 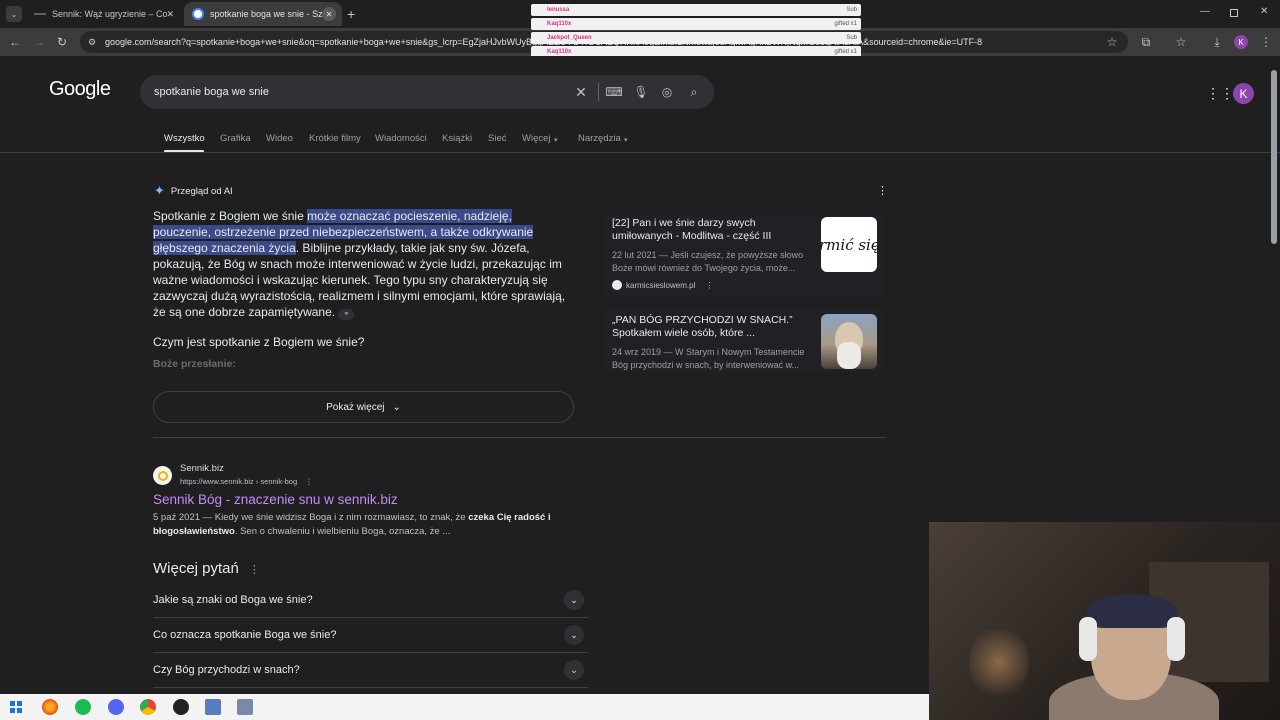 What do you see at coordinates (640, 92) in the screenshot?
I see `microphone-icon: 🎙` at bounding box center [640, 92].